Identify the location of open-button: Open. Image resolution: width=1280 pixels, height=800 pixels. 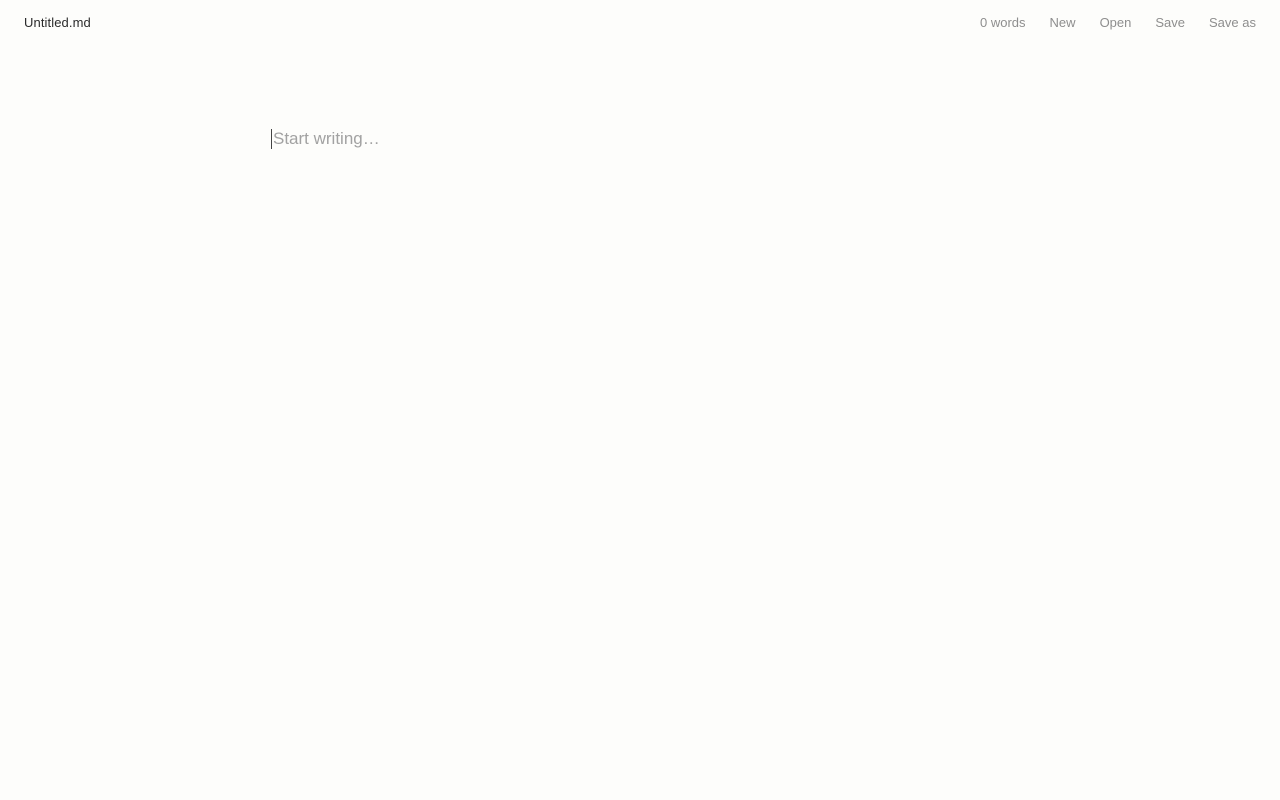
(1116, 22).